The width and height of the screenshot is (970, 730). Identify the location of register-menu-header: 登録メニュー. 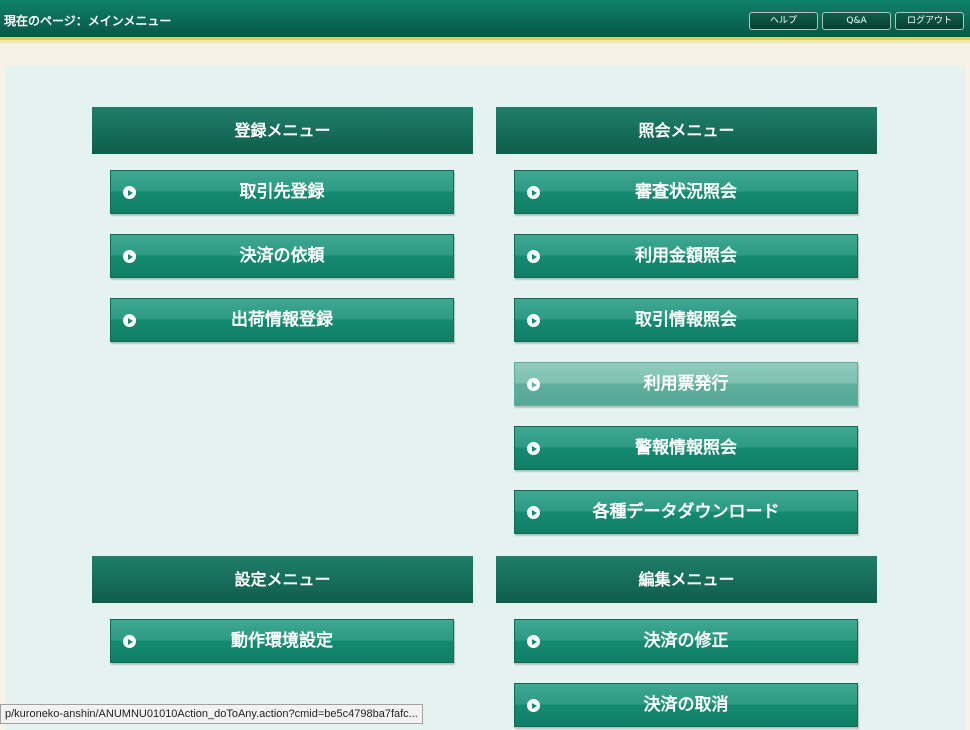
(282, 130).